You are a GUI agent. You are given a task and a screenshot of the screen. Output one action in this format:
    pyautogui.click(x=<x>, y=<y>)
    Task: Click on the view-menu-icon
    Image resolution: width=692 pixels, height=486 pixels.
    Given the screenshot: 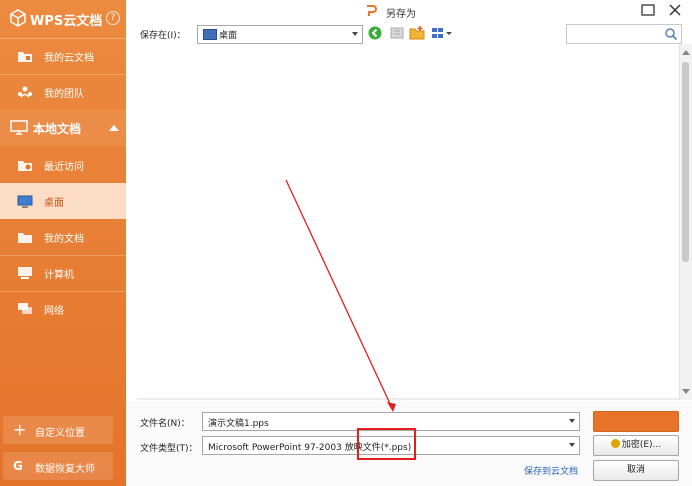 What is the action you would take?
    pyautogui.click(x=442, y=33)
    